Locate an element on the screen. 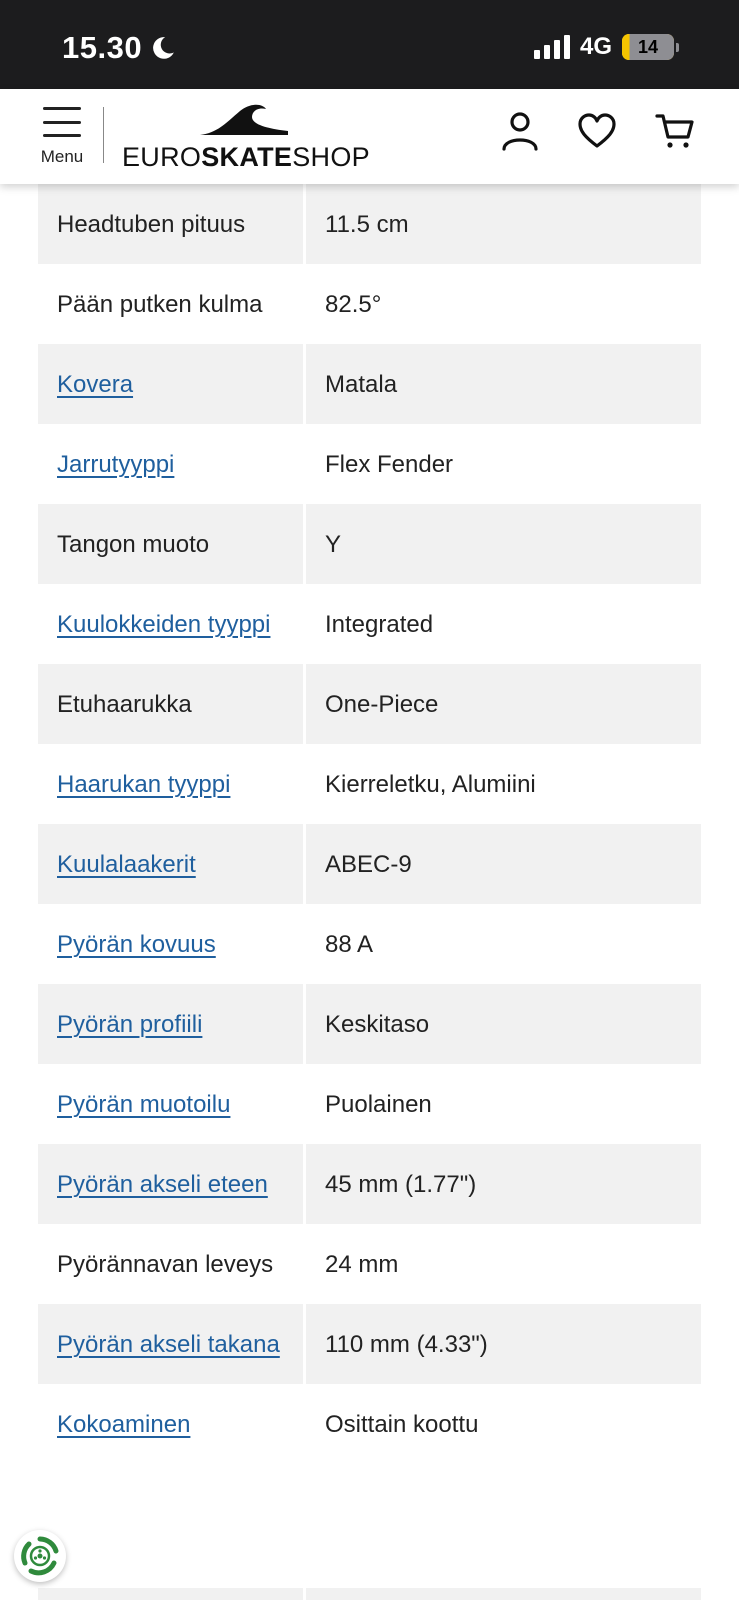 The width and height of the screenshot is (739, 1600). spec-row: Tangon muoto Y is located at coordinates (369, 544).